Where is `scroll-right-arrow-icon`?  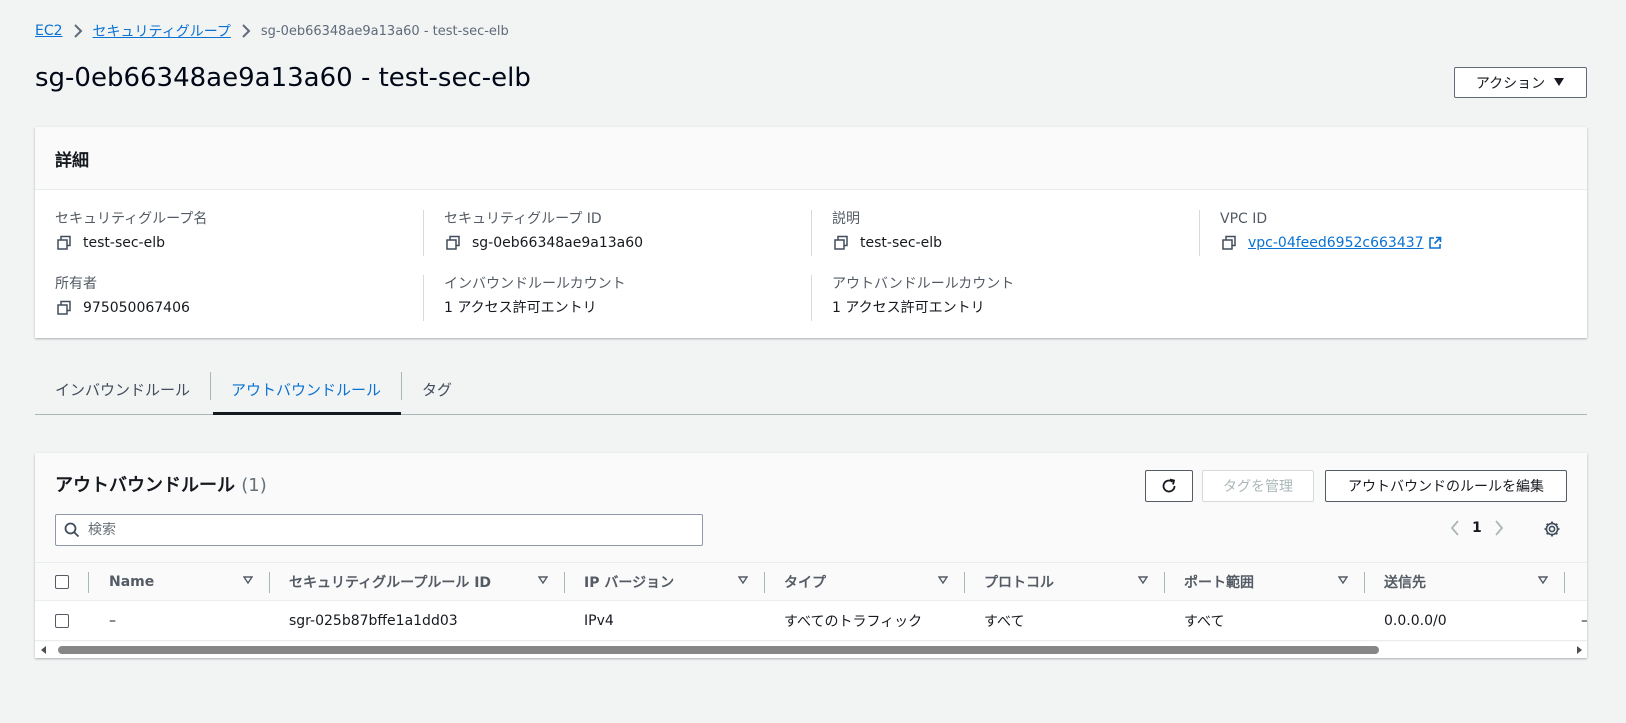
scroll-right-arrow-icon is located at coordinates (1579, 650).